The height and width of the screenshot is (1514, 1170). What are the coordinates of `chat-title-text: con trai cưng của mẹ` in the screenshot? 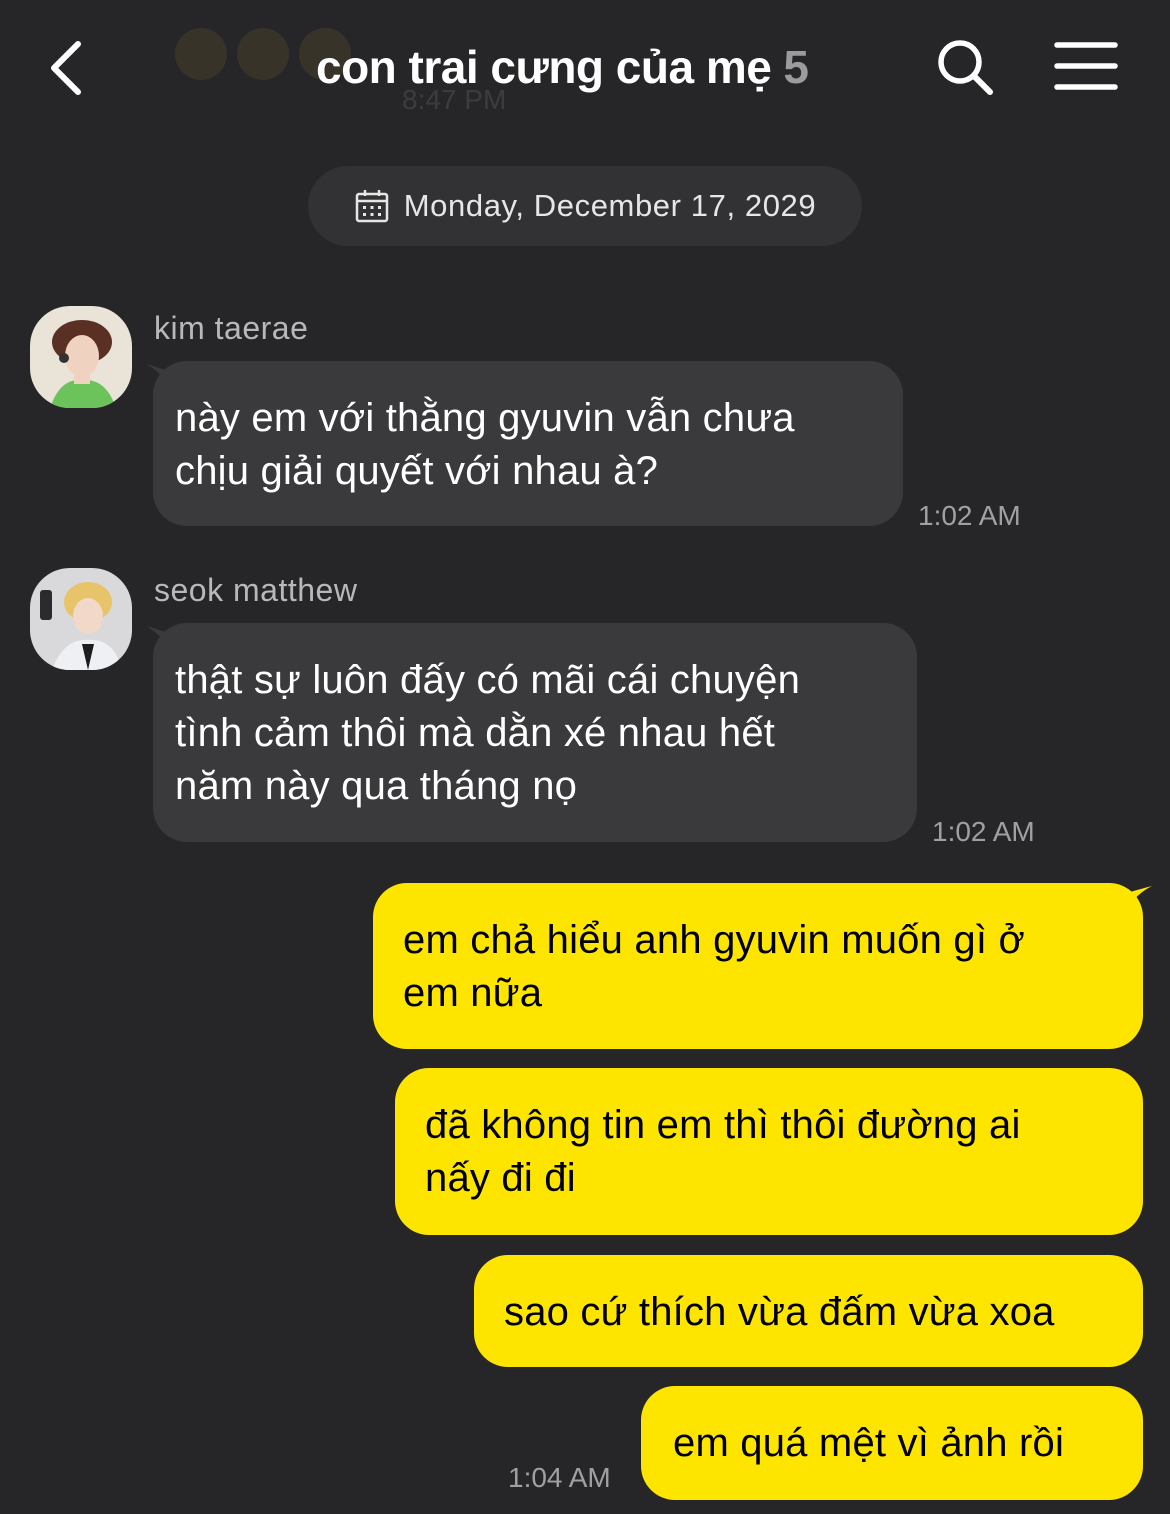 It's located at (544, 67).